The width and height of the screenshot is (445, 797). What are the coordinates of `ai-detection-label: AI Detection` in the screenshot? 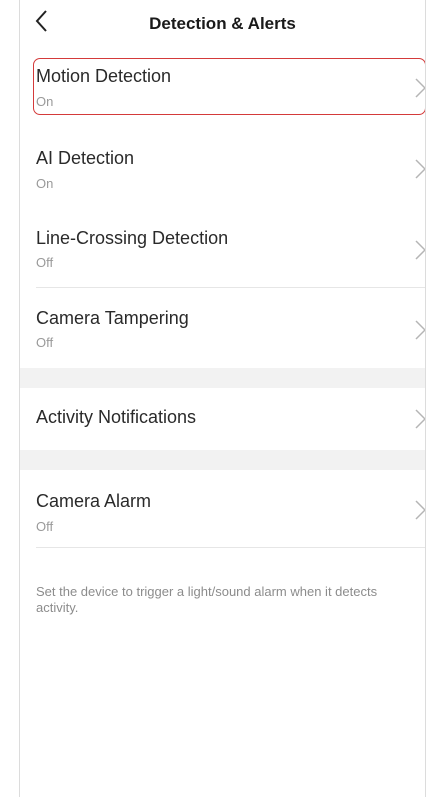 It's located at (85, 158).